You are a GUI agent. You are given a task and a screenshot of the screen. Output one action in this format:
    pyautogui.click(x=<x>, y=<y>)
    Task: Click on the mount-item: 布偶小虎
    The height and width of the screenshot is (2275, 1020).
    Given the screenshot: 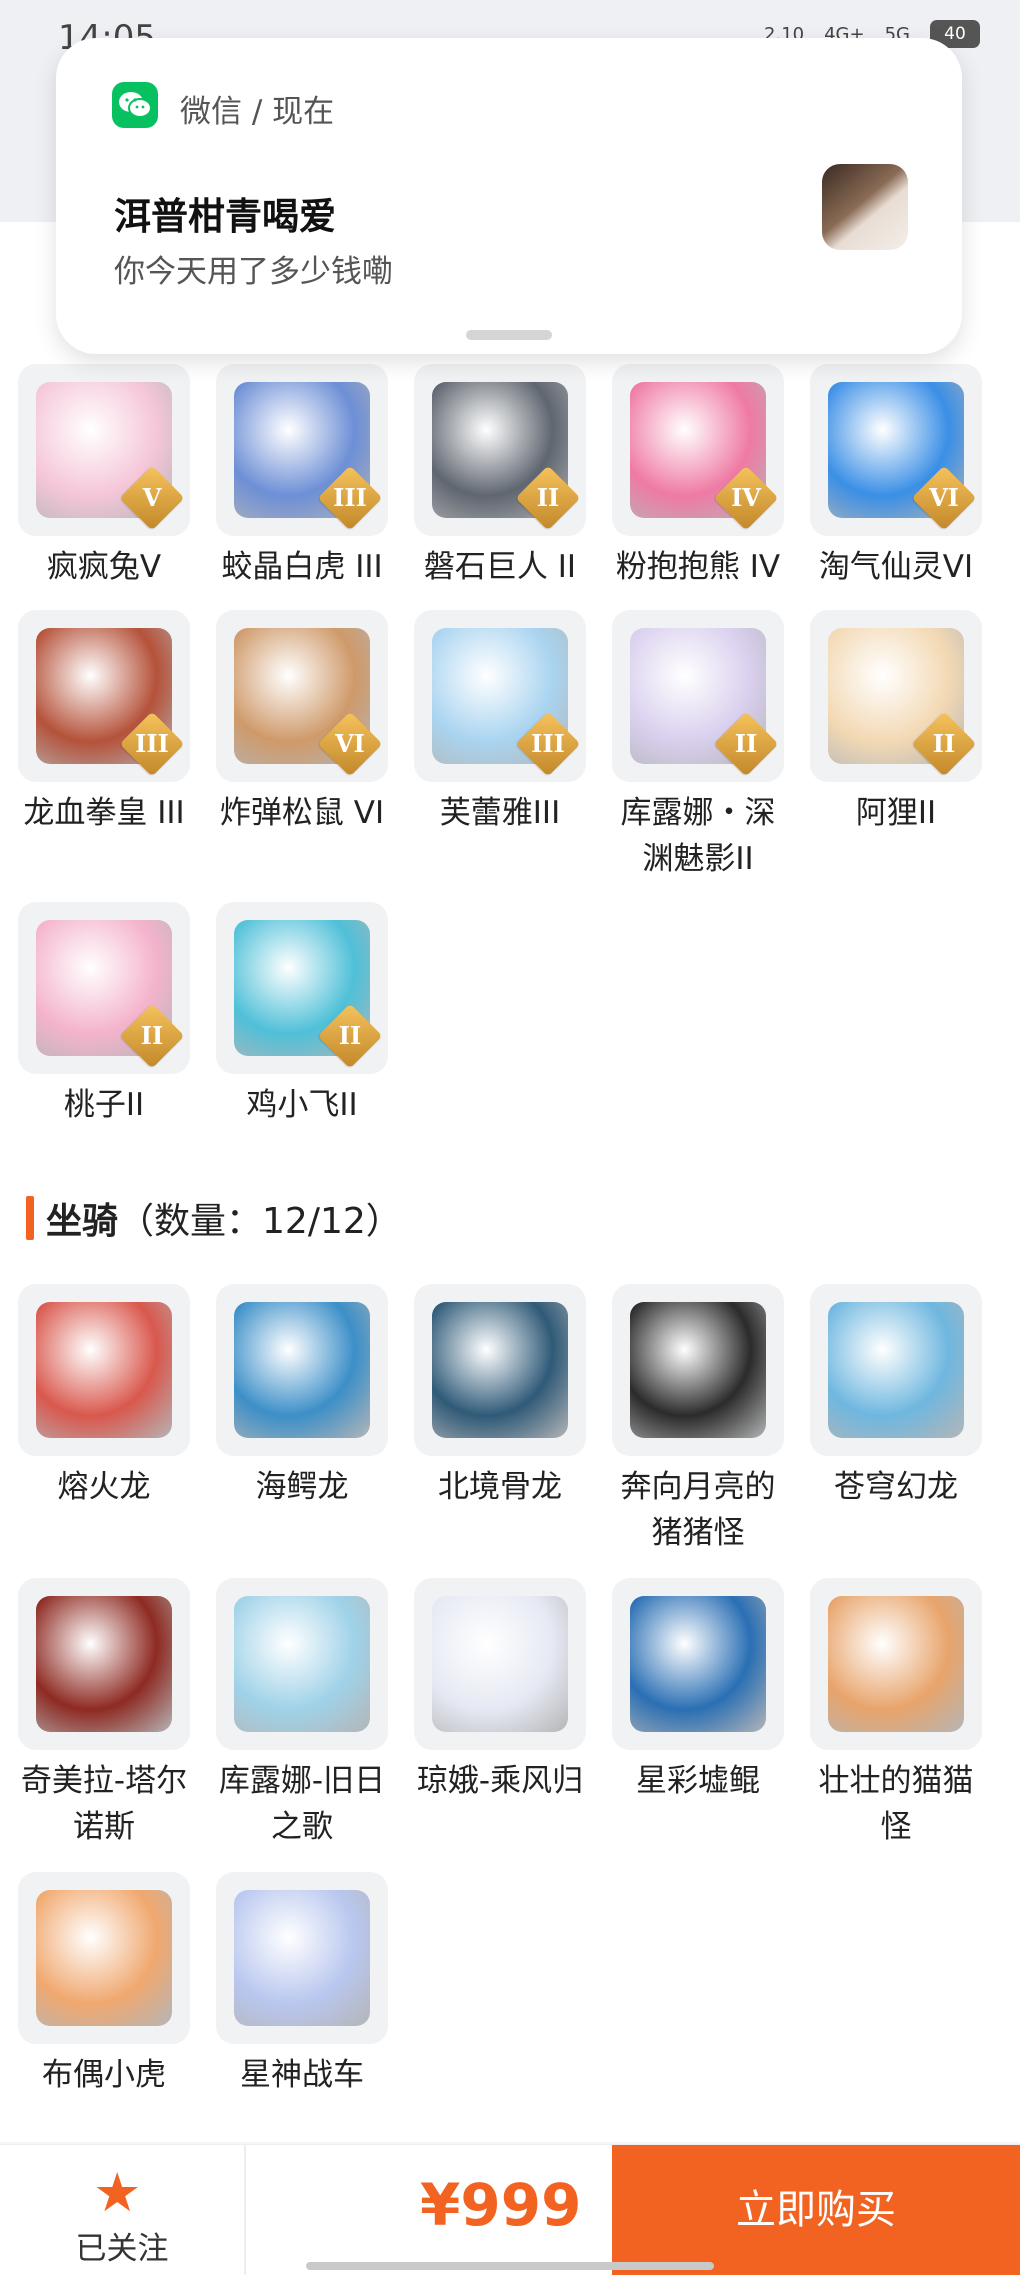 What is the action you would take?
    pyautogui.click(x=104, y=1985)
    